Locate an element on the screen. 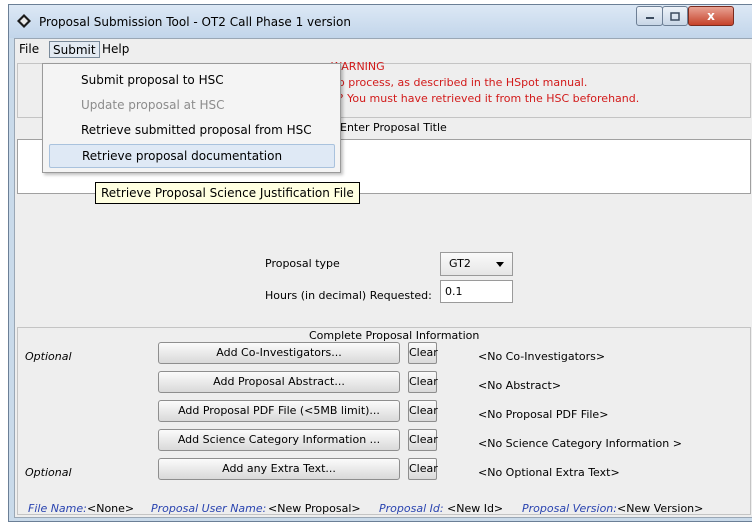 The image size is (752, 522). maximize-icon is located at coordinates (675, 16).